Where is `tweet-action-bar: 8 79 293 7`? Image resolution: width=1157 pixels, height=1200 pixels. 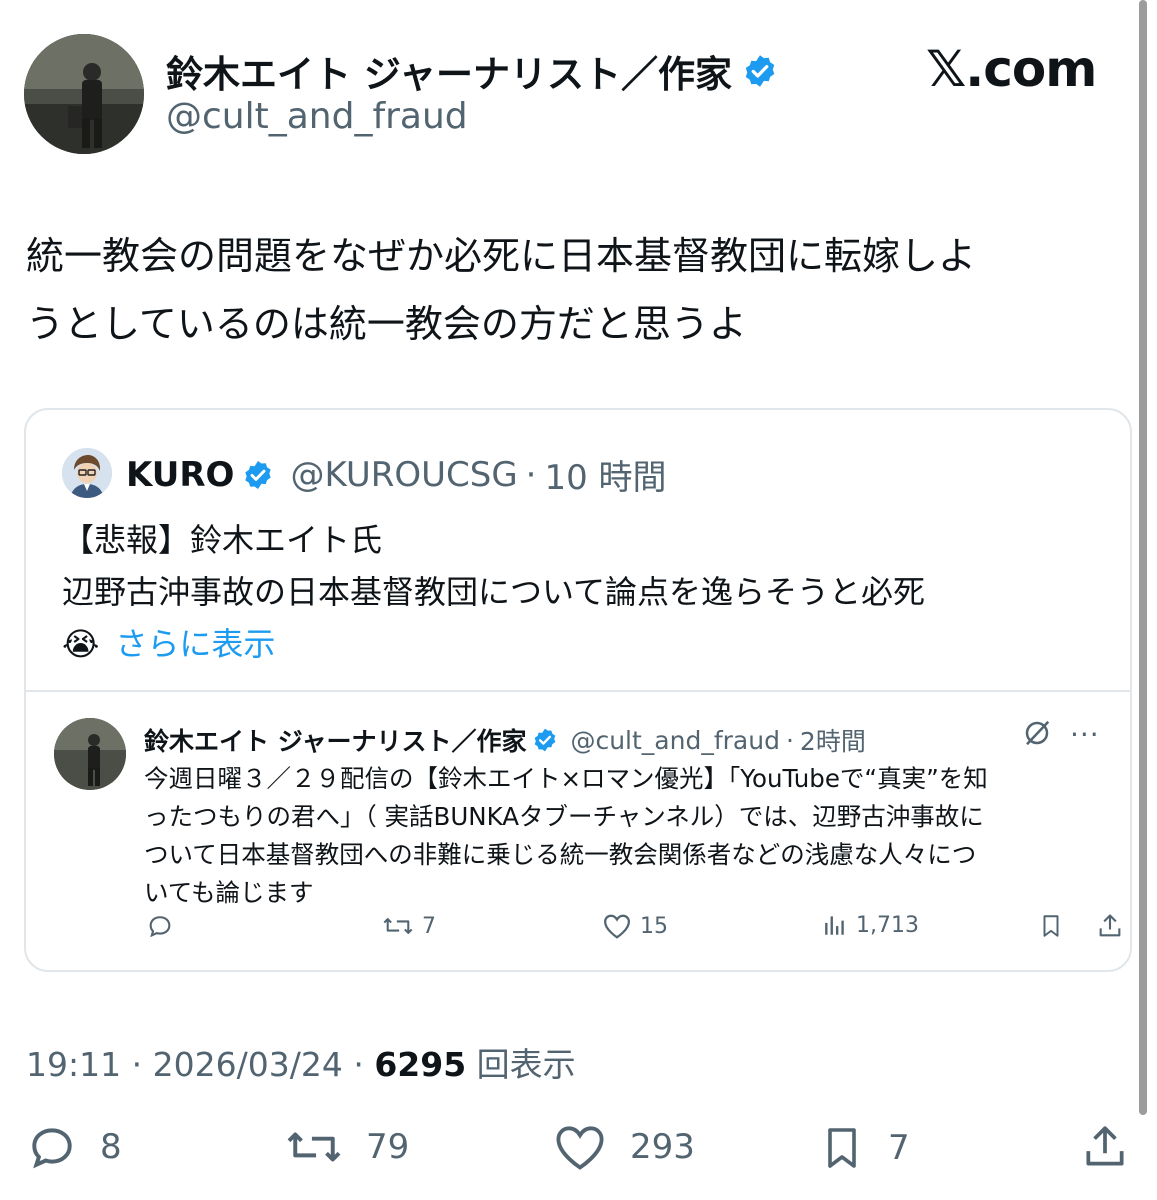
tweet-action-bar: 8 79 293 7 is located at coordinates (578, 1152).